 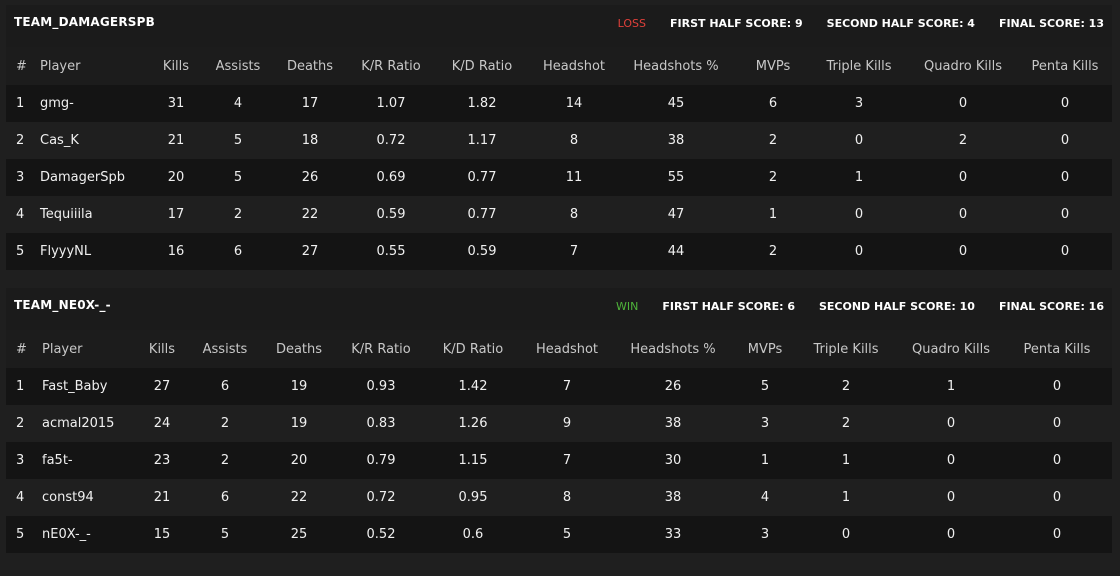 I want to click on cell-kr-ratio: 0.52, so click(x=381, y=534).